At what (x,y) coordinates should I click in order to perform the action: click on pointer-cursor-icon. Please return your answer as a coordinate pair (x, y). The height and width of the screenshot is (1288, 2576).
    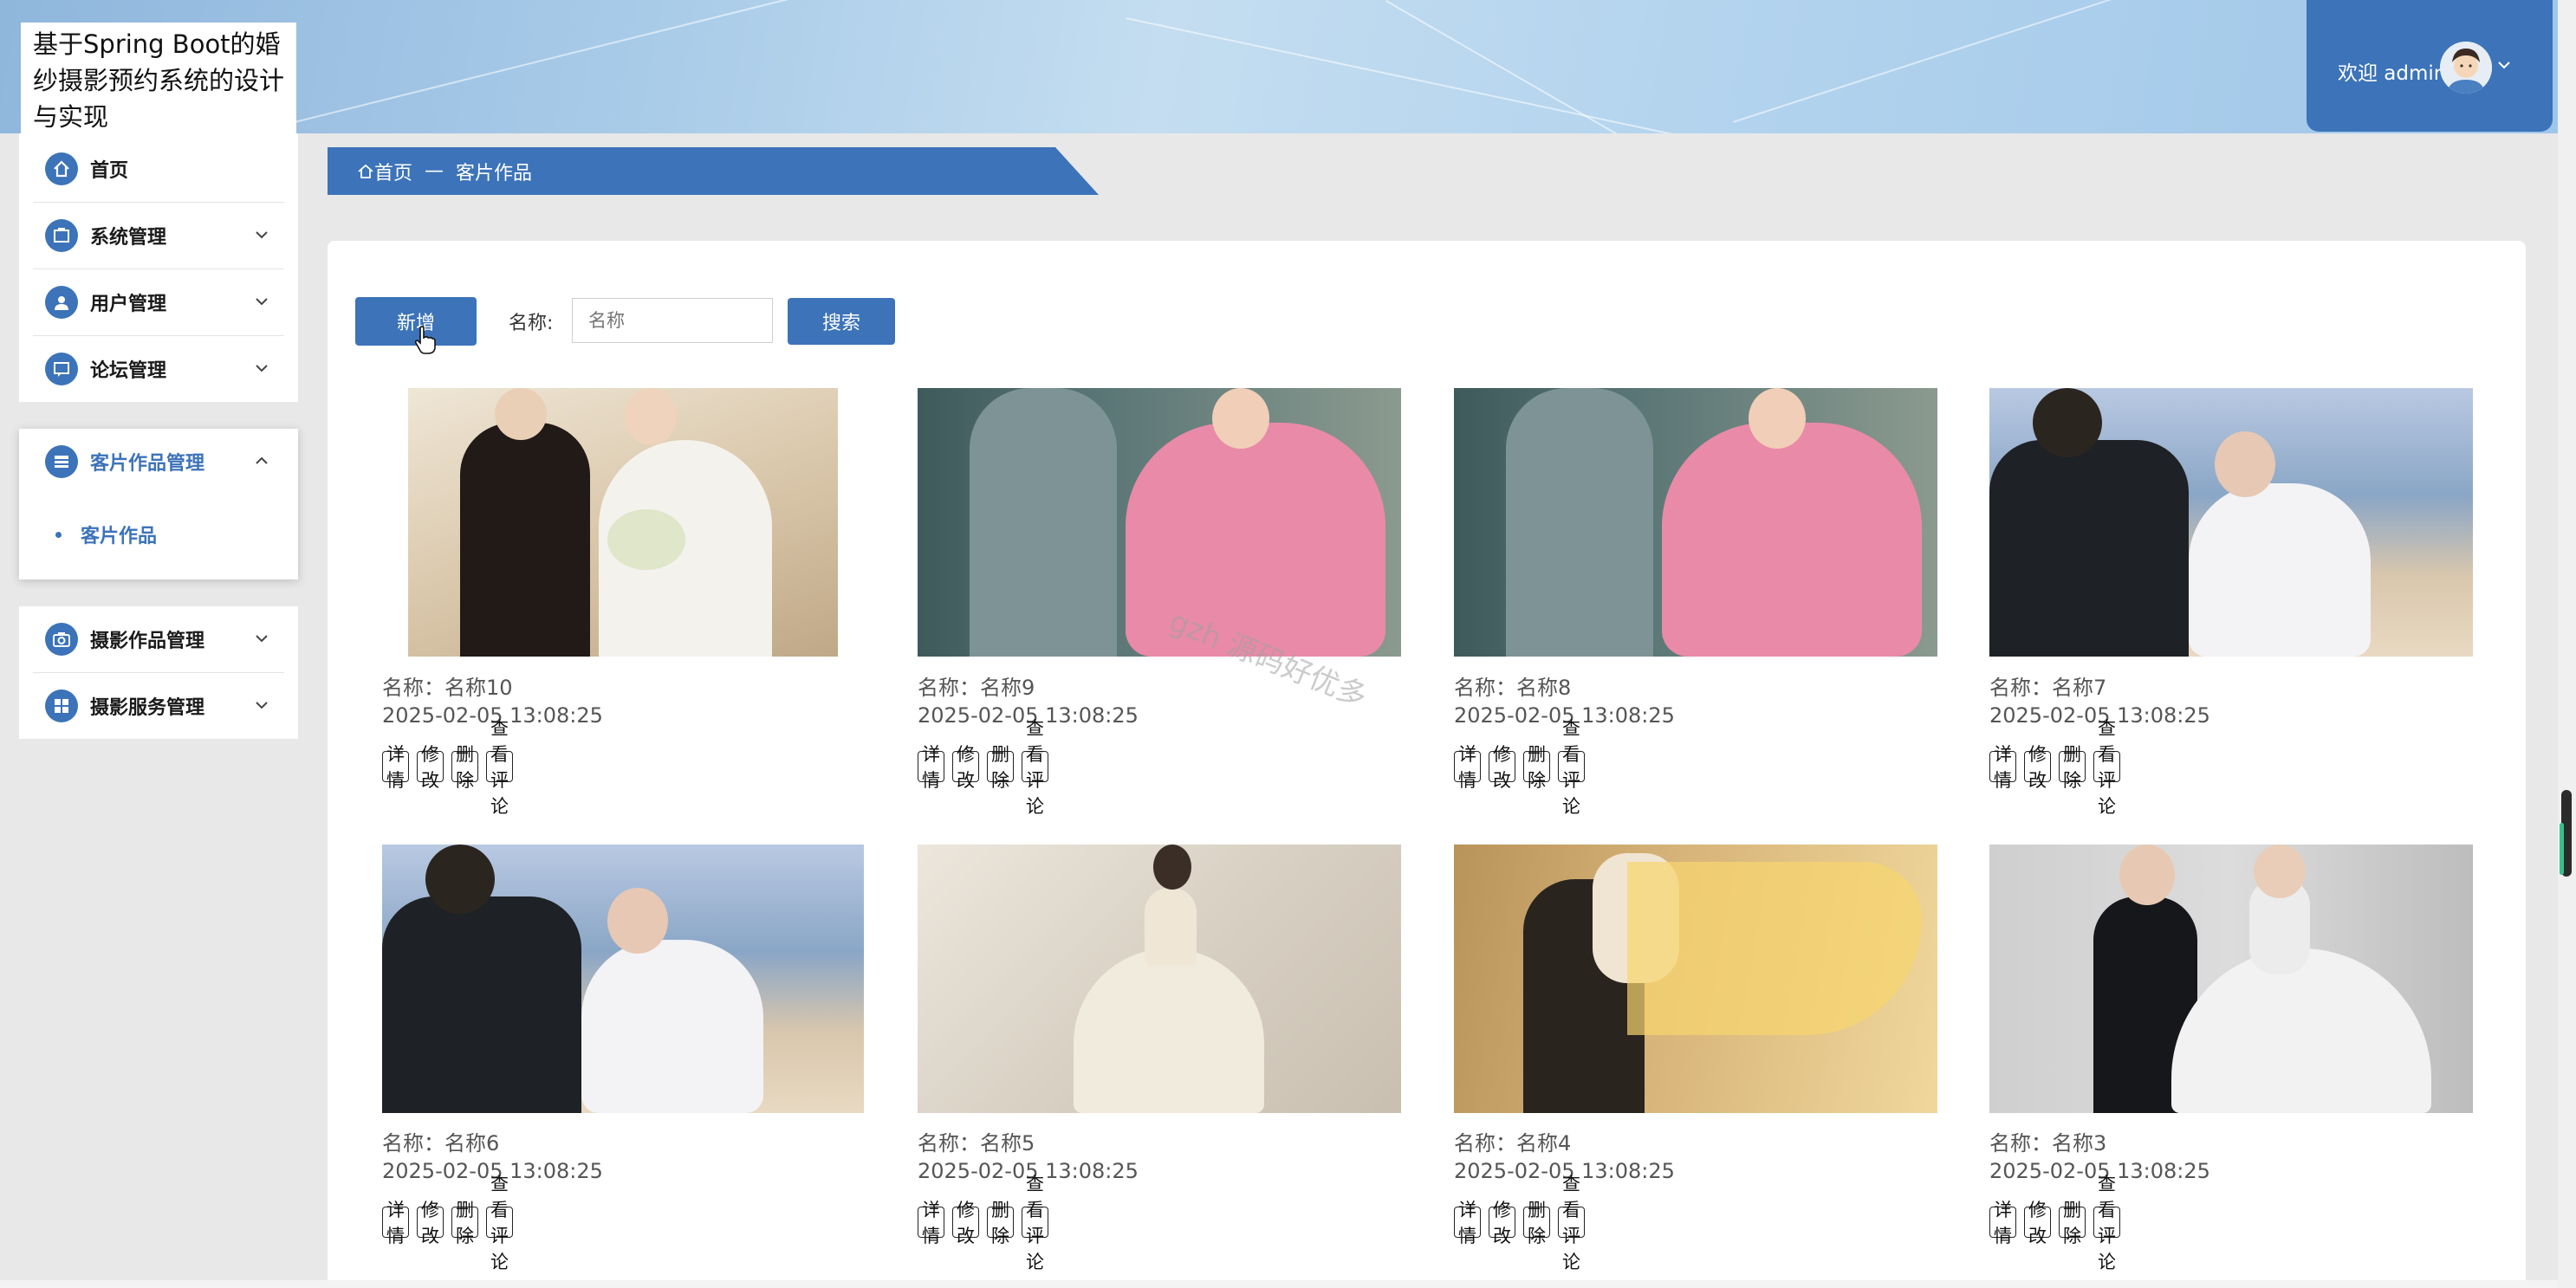
    Looking at the image, I should click on (426, 342).